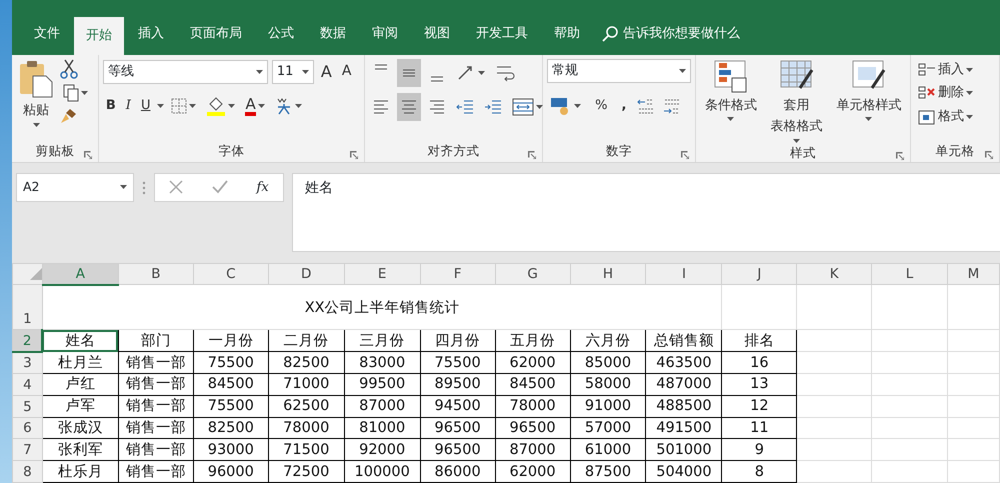 The width and height of the screenshot is (1000, 483). I want to click on table-cell: 11, so click(759, 428).